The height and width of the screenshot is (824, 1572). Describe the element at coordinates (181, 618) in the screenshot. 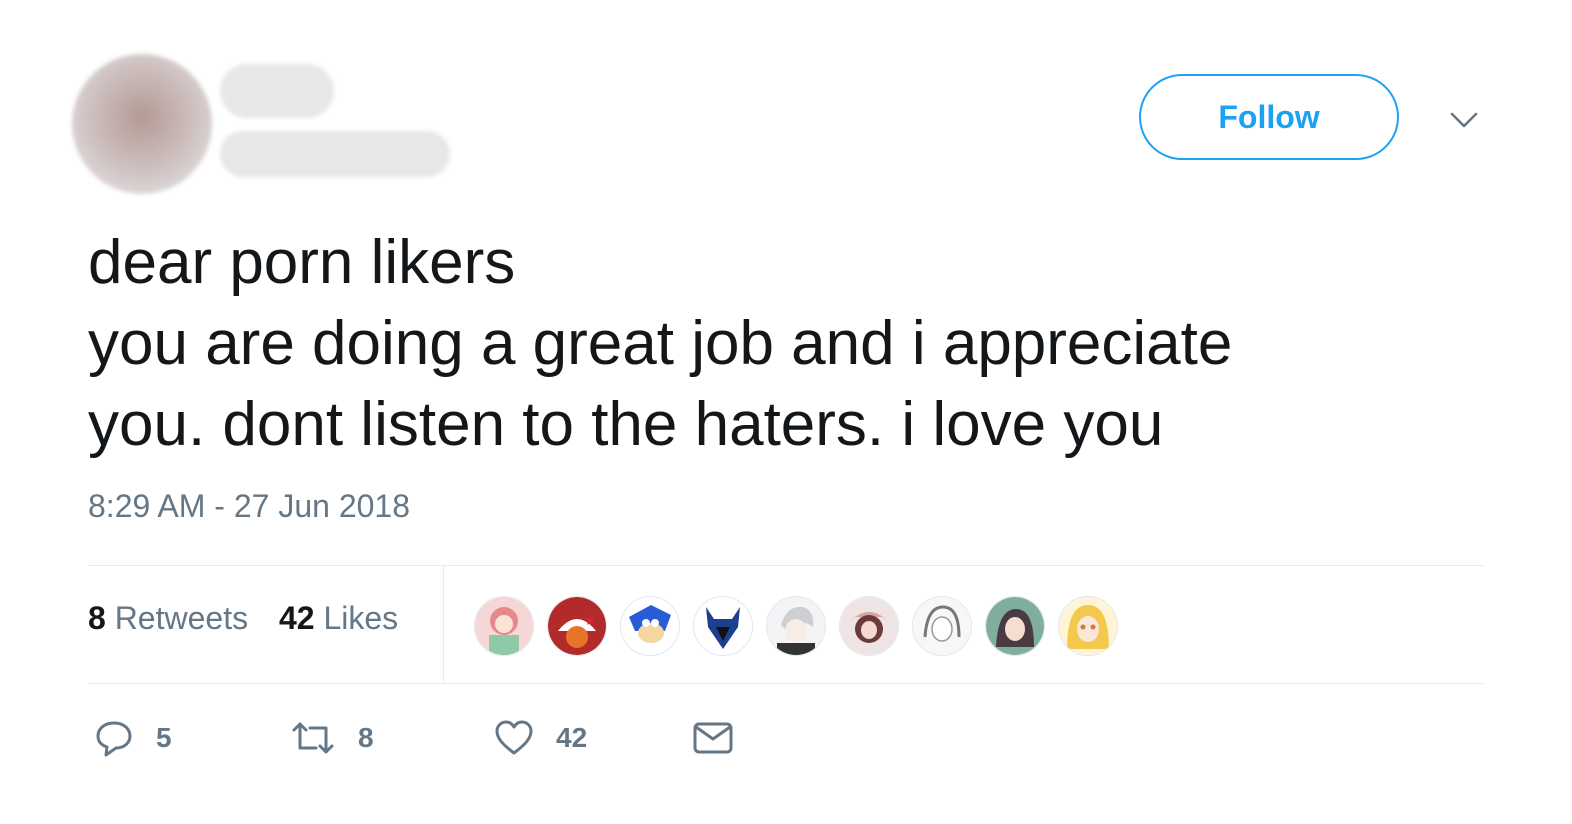

I see `retweets-label: Retweets` at that location.